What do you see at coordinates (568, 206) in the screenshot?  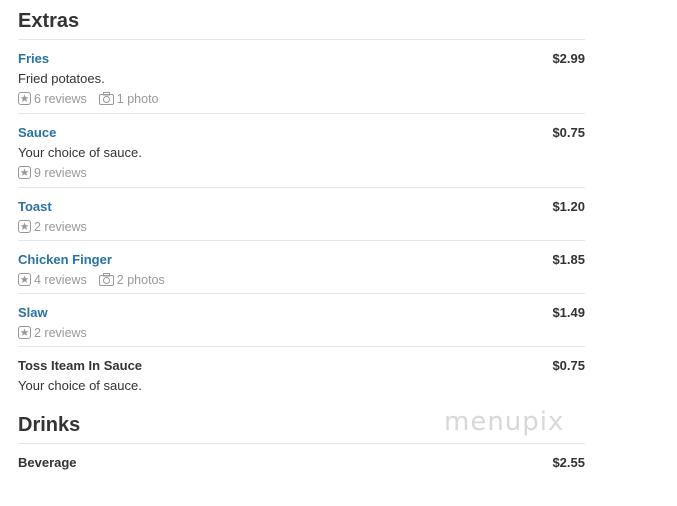 I see `item-price: $1.20` at bounding box center [568, 206].